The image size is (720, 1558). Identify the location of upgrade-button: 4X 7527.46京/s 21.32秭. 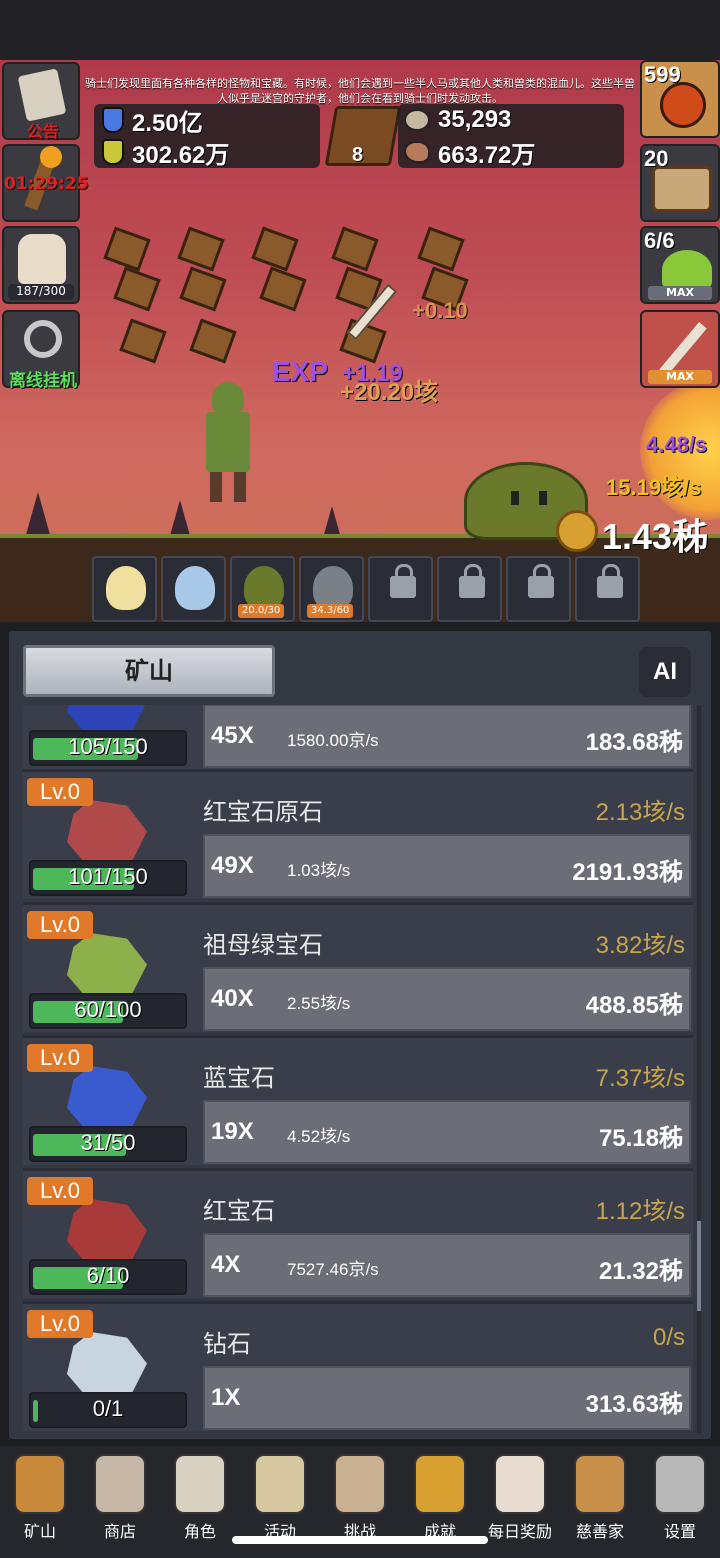
(447, 1265).